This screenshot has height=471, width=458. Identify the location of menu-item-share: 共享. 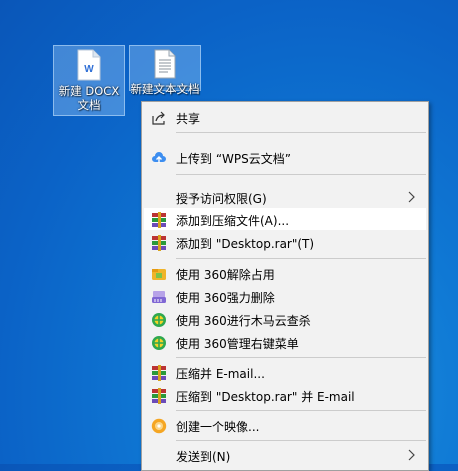
(285, 117).